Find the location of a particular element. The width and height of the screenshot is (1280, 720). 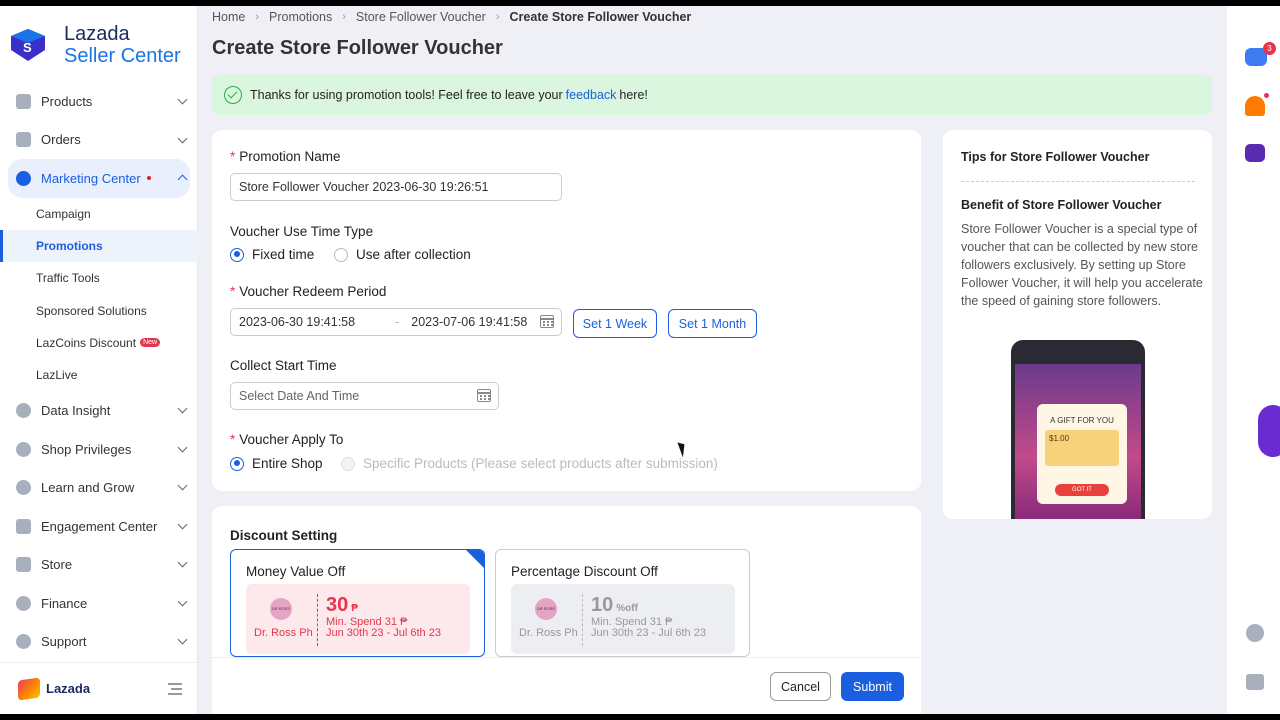

collect-start-time-input: Select Date And Time is located at coordinates (364, 396).